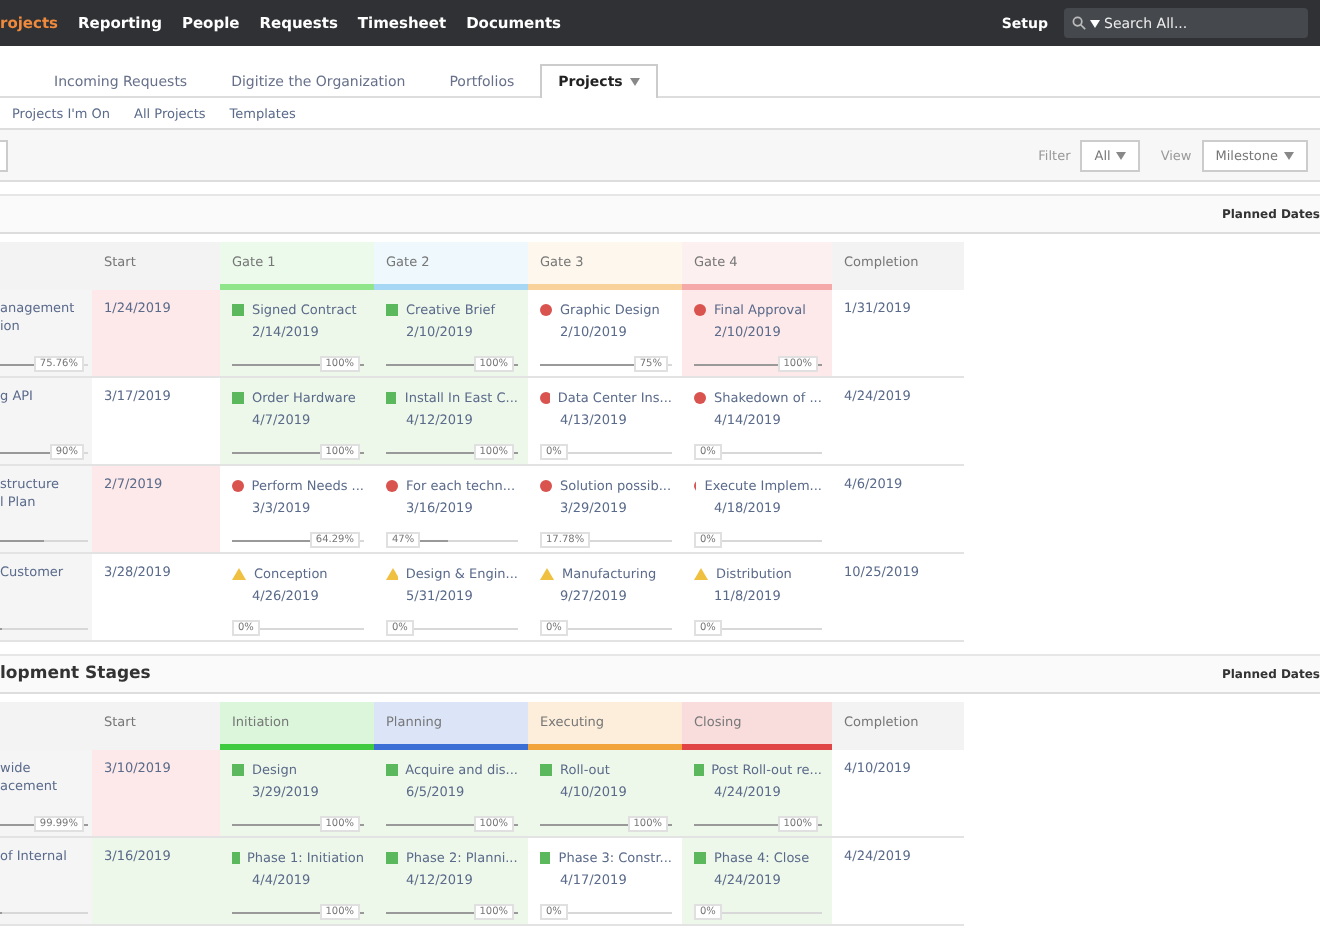  Describe the element at coordinates (75, 674) in the screenshot. I see `section-title: lopment Stages` at that location.